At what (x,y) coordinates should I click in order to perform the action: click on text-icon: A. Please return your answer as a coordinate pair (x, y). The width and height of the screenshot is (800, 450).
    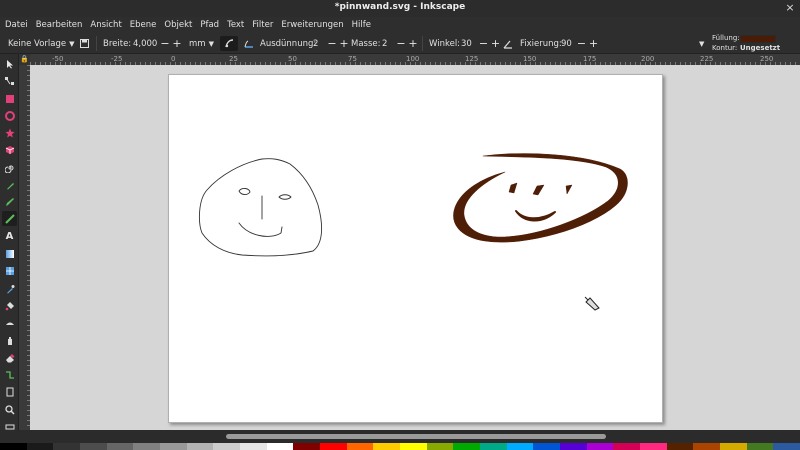
    Looking at the image, I should click on (9, 236).